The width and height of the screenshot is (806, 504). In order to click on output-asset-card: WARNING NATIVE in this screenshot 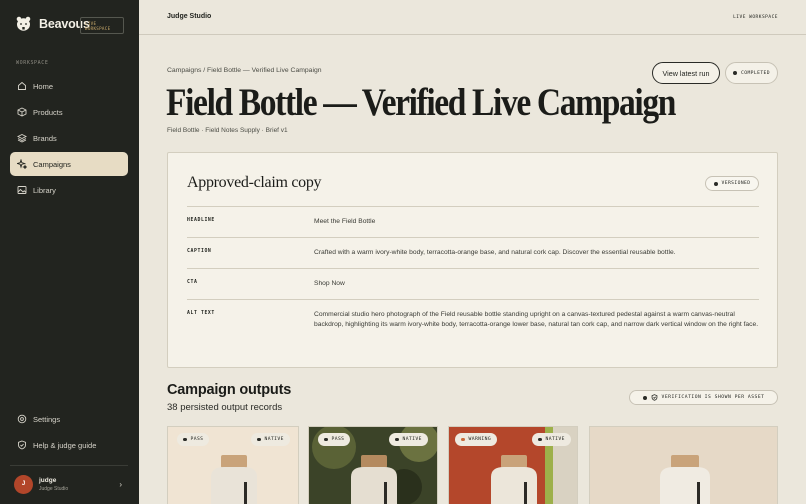, I will do `click(513, 465)`.